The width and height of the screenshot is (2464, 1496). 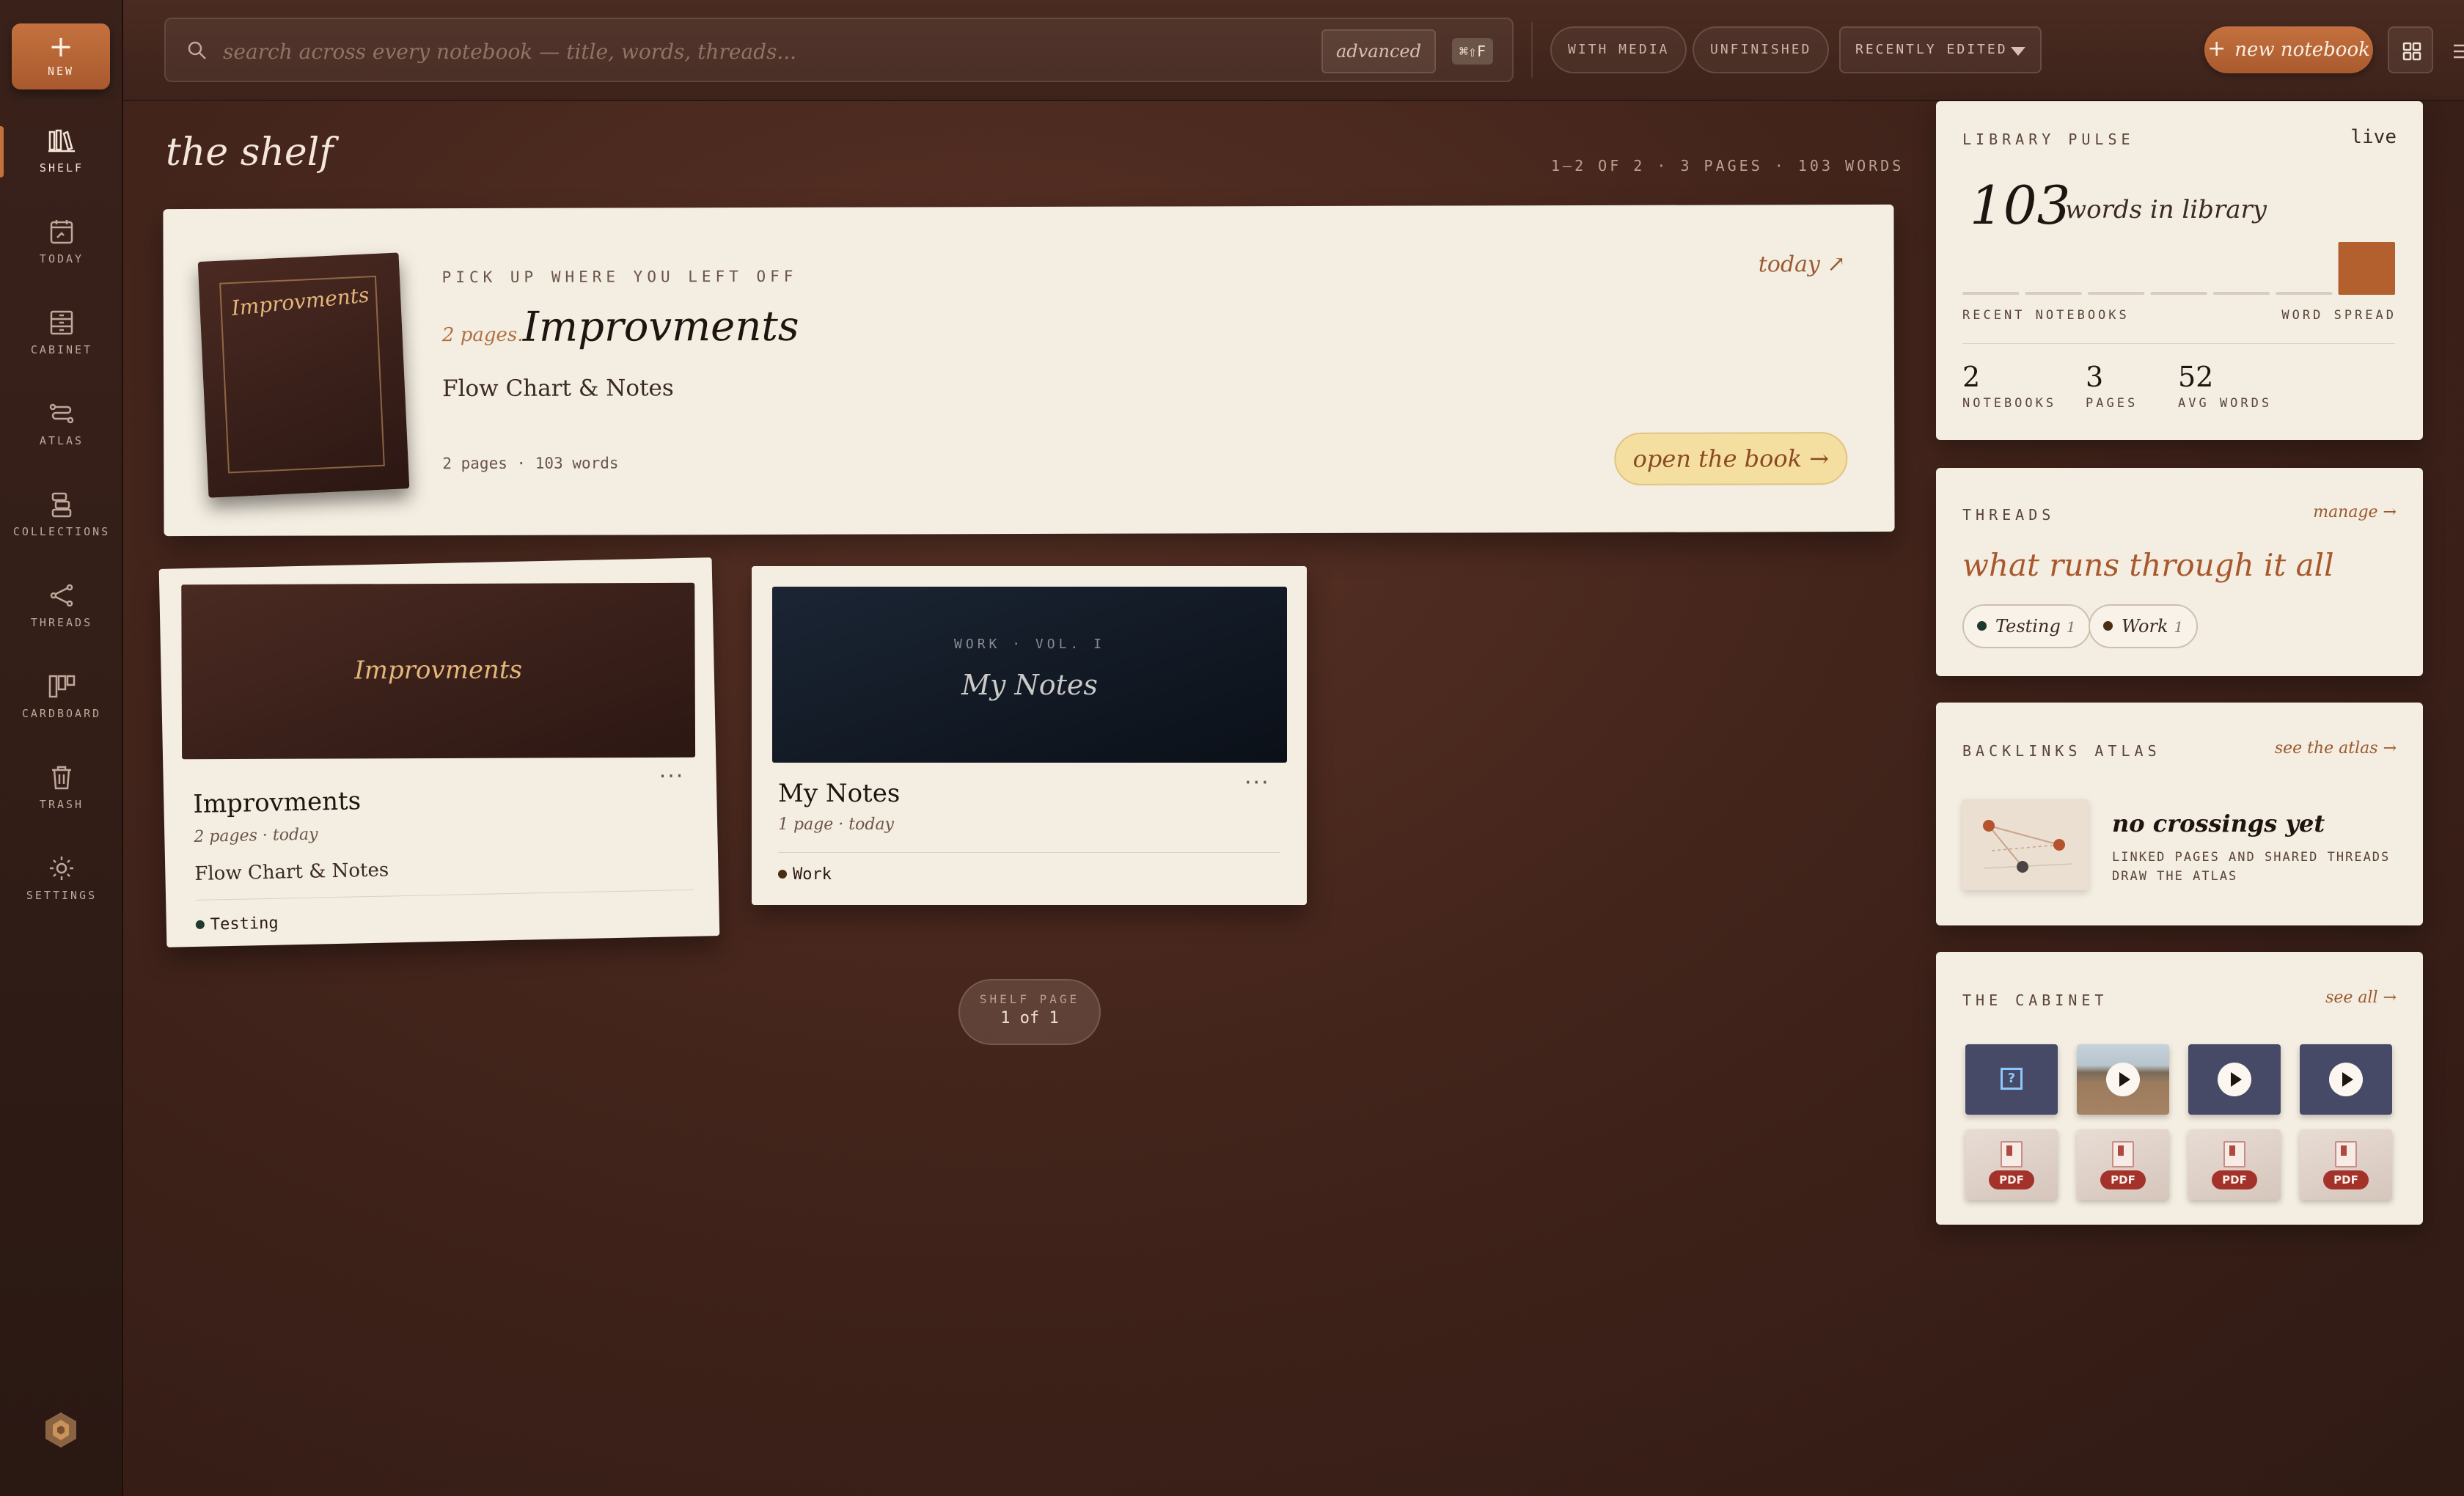 I want to click on hero-page-count: 2 pages., so click(x=482, y=335).